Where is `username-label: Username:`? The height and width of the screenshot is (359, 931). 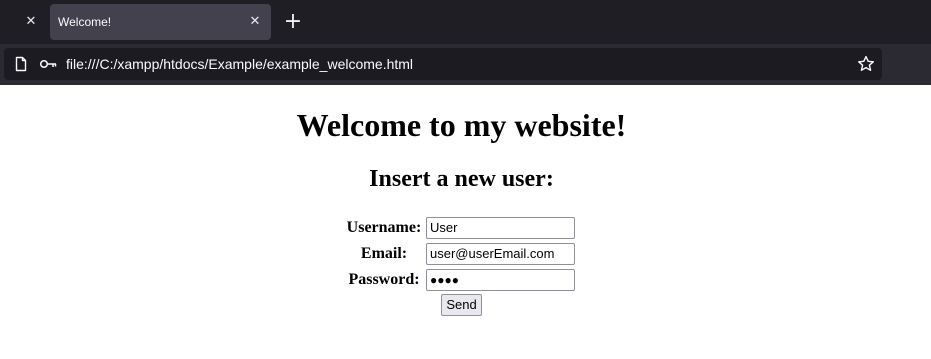 username-label: Username: is located at coordinates (384, 227).